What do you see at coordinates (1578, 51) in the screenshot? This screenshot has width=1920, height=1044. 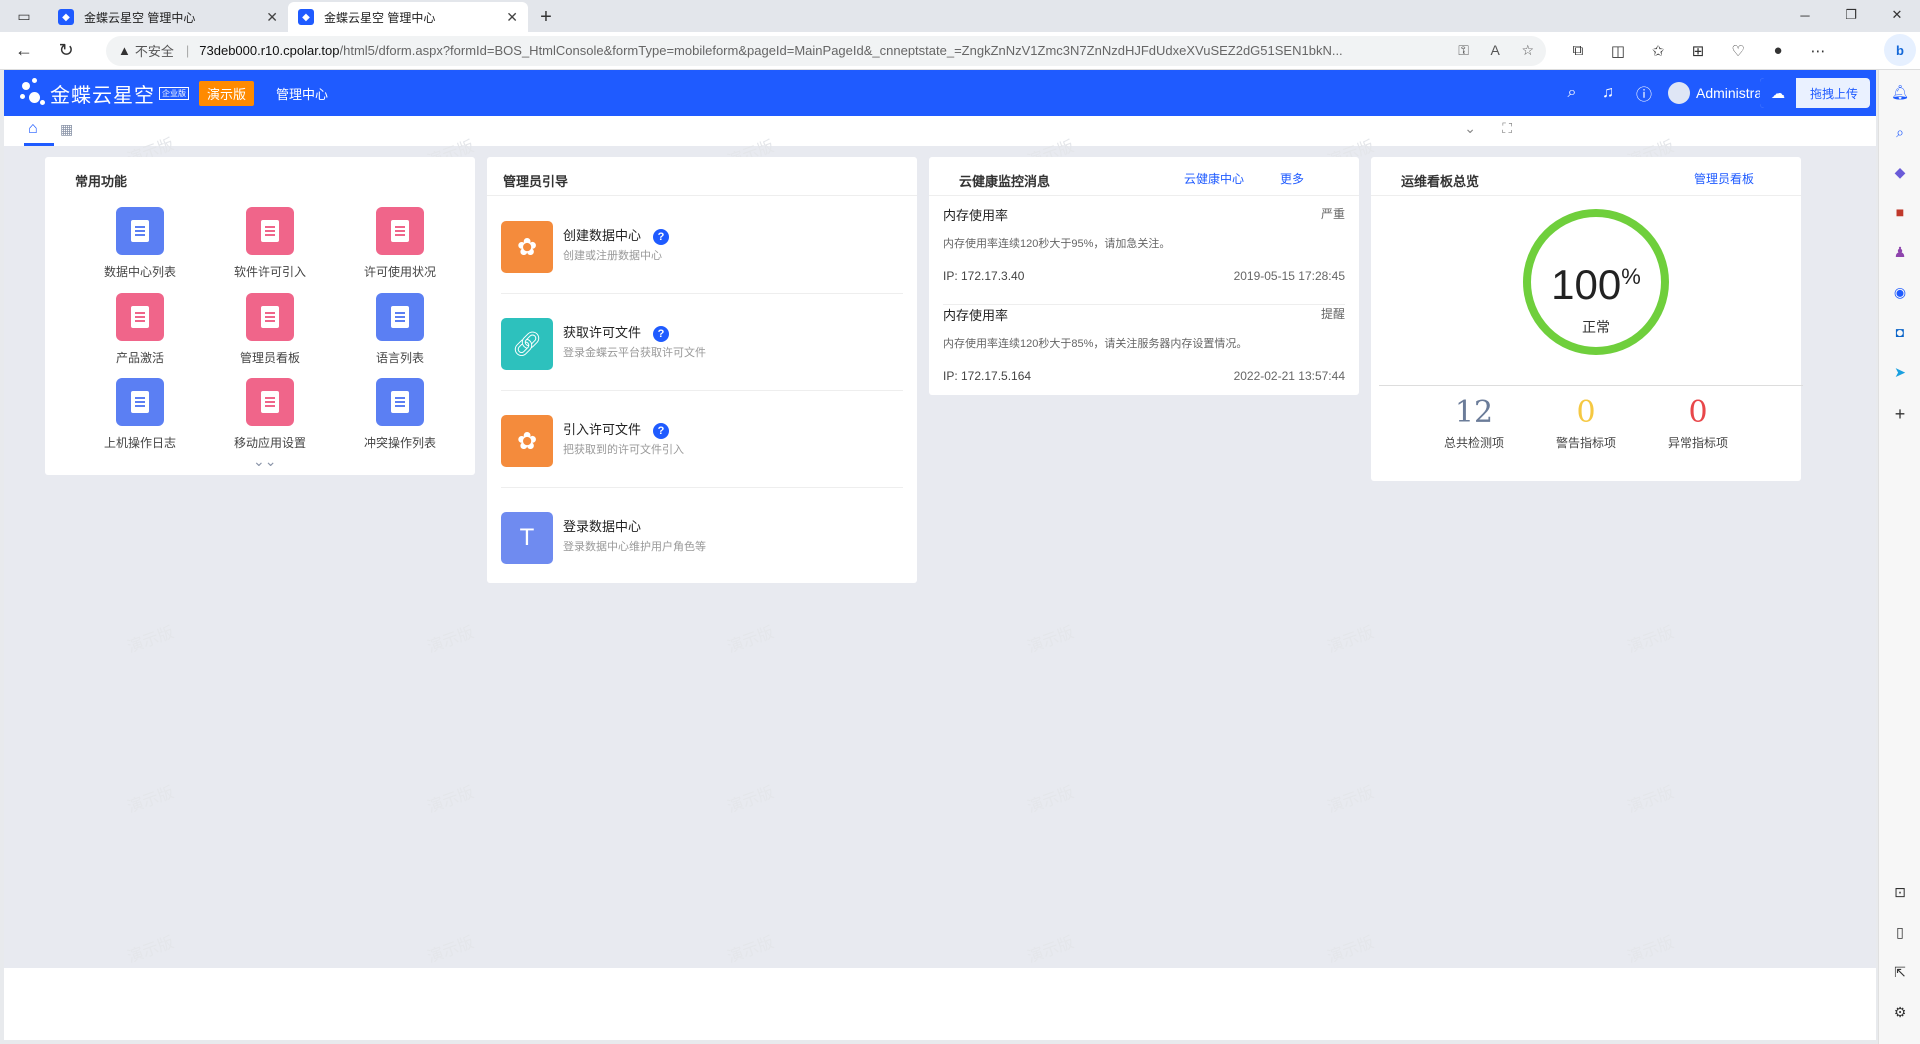 I see `extensions-icon: ⧉` at bounding box center [1578, 51].